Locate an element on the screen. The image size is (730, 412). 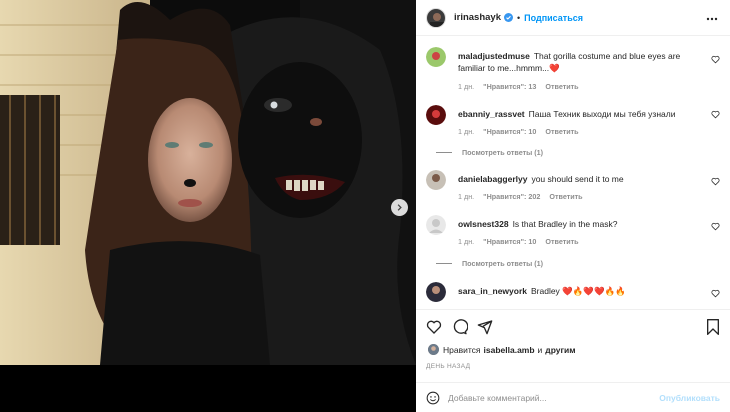
comment-username: maladjustedmuse is located at coordinates (494, 56).